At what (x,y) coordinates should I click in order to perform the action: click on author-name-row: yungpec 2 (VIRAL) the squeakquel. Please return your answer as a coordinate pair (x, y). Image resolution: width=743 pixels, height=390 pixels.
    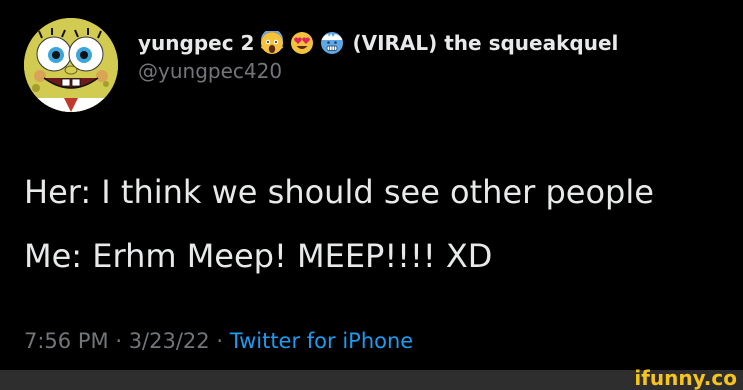
    Looking at the image, I should click on (378, 43).